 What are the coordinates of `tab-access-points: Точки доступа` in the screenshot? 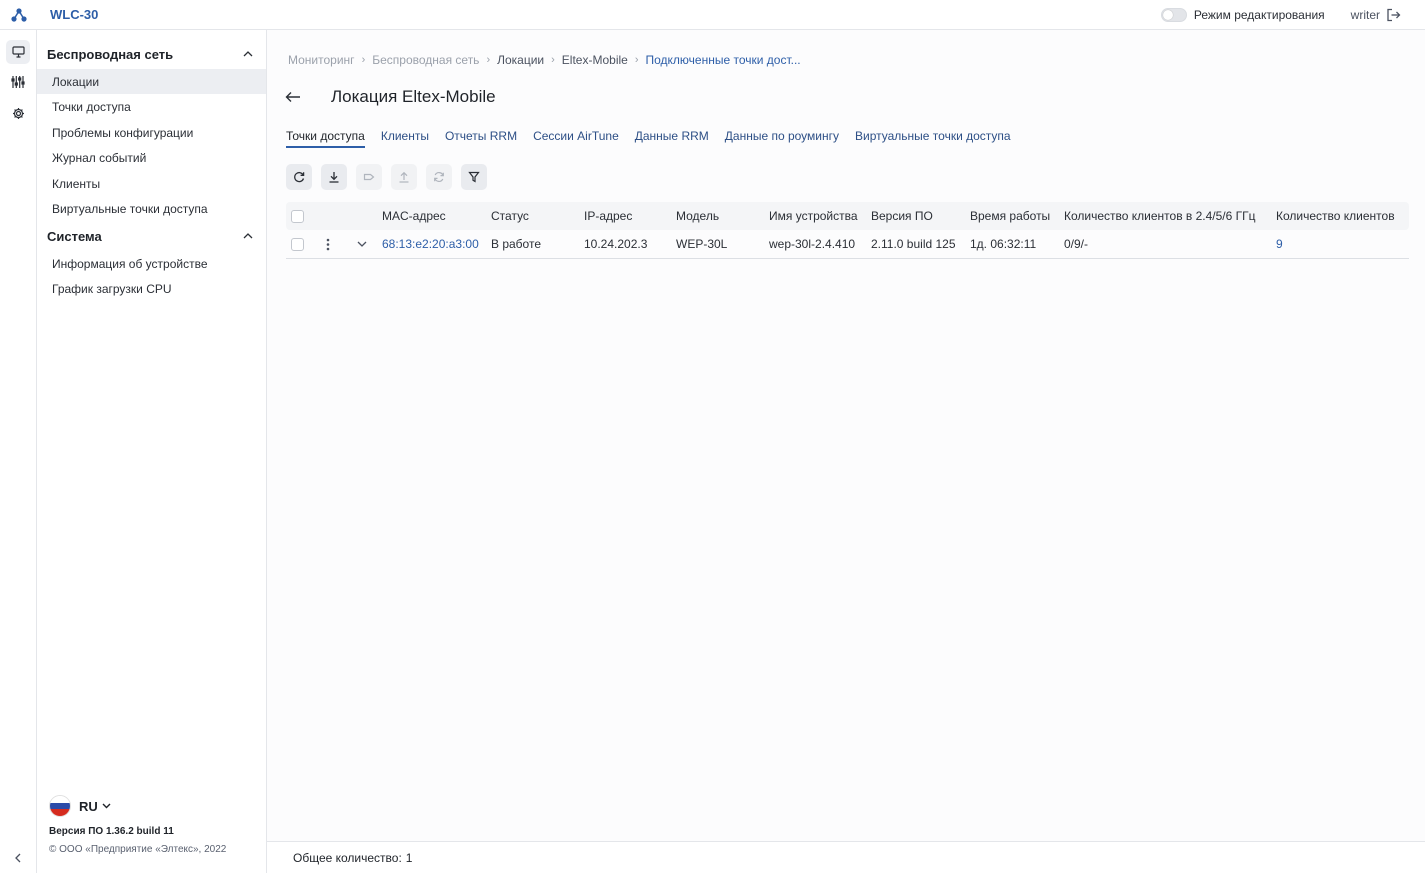 It's located at (325, 138).